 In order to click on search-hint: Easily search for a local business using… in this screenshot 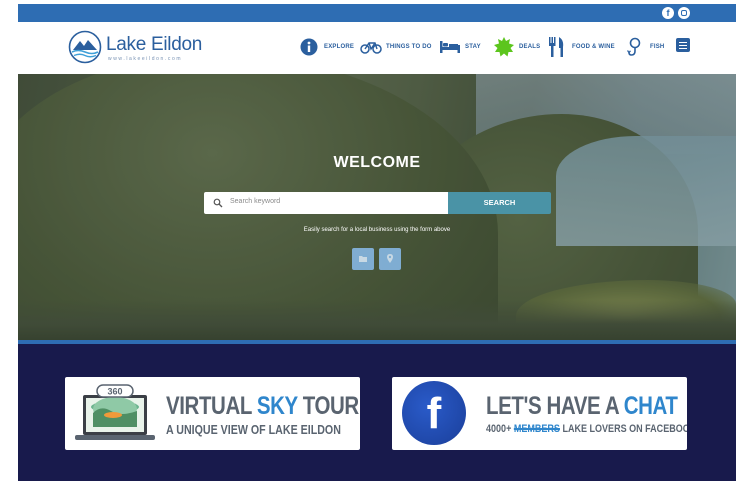, I will do `click(377, 230)`.